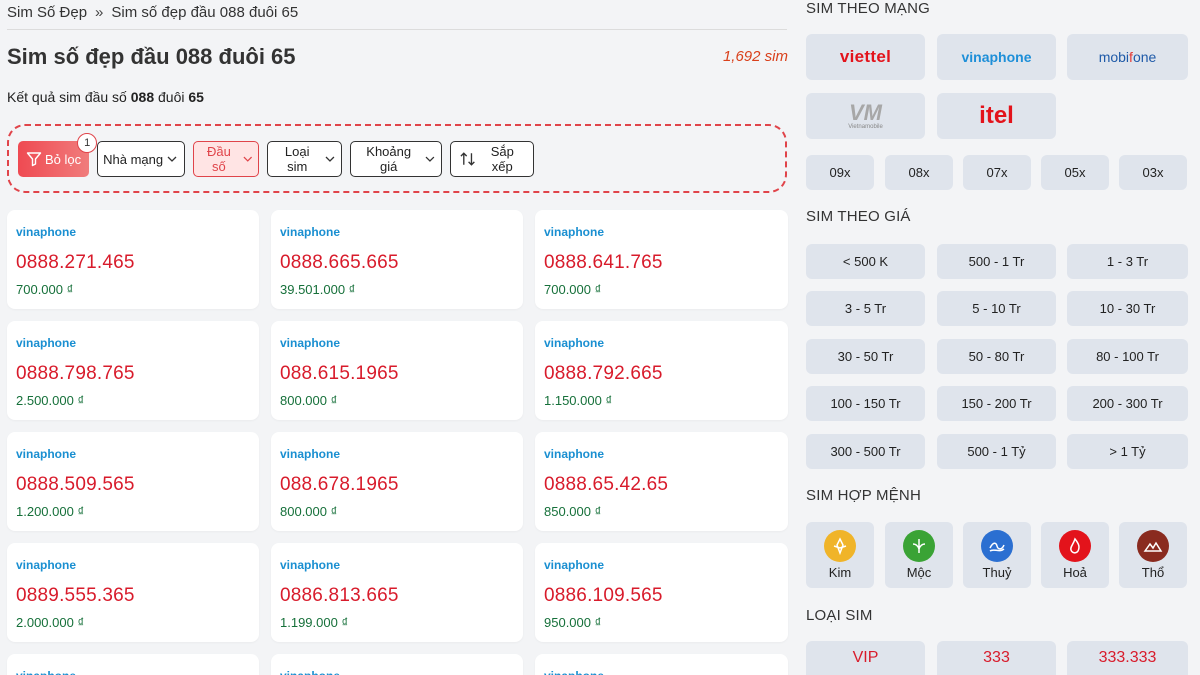 Image resolution: width=1200 pixels, height=675 pixels. What do you see at coordinates (142, 97) in the screenshot?
I see `result-head: 088` at bounding box center [142, 97].